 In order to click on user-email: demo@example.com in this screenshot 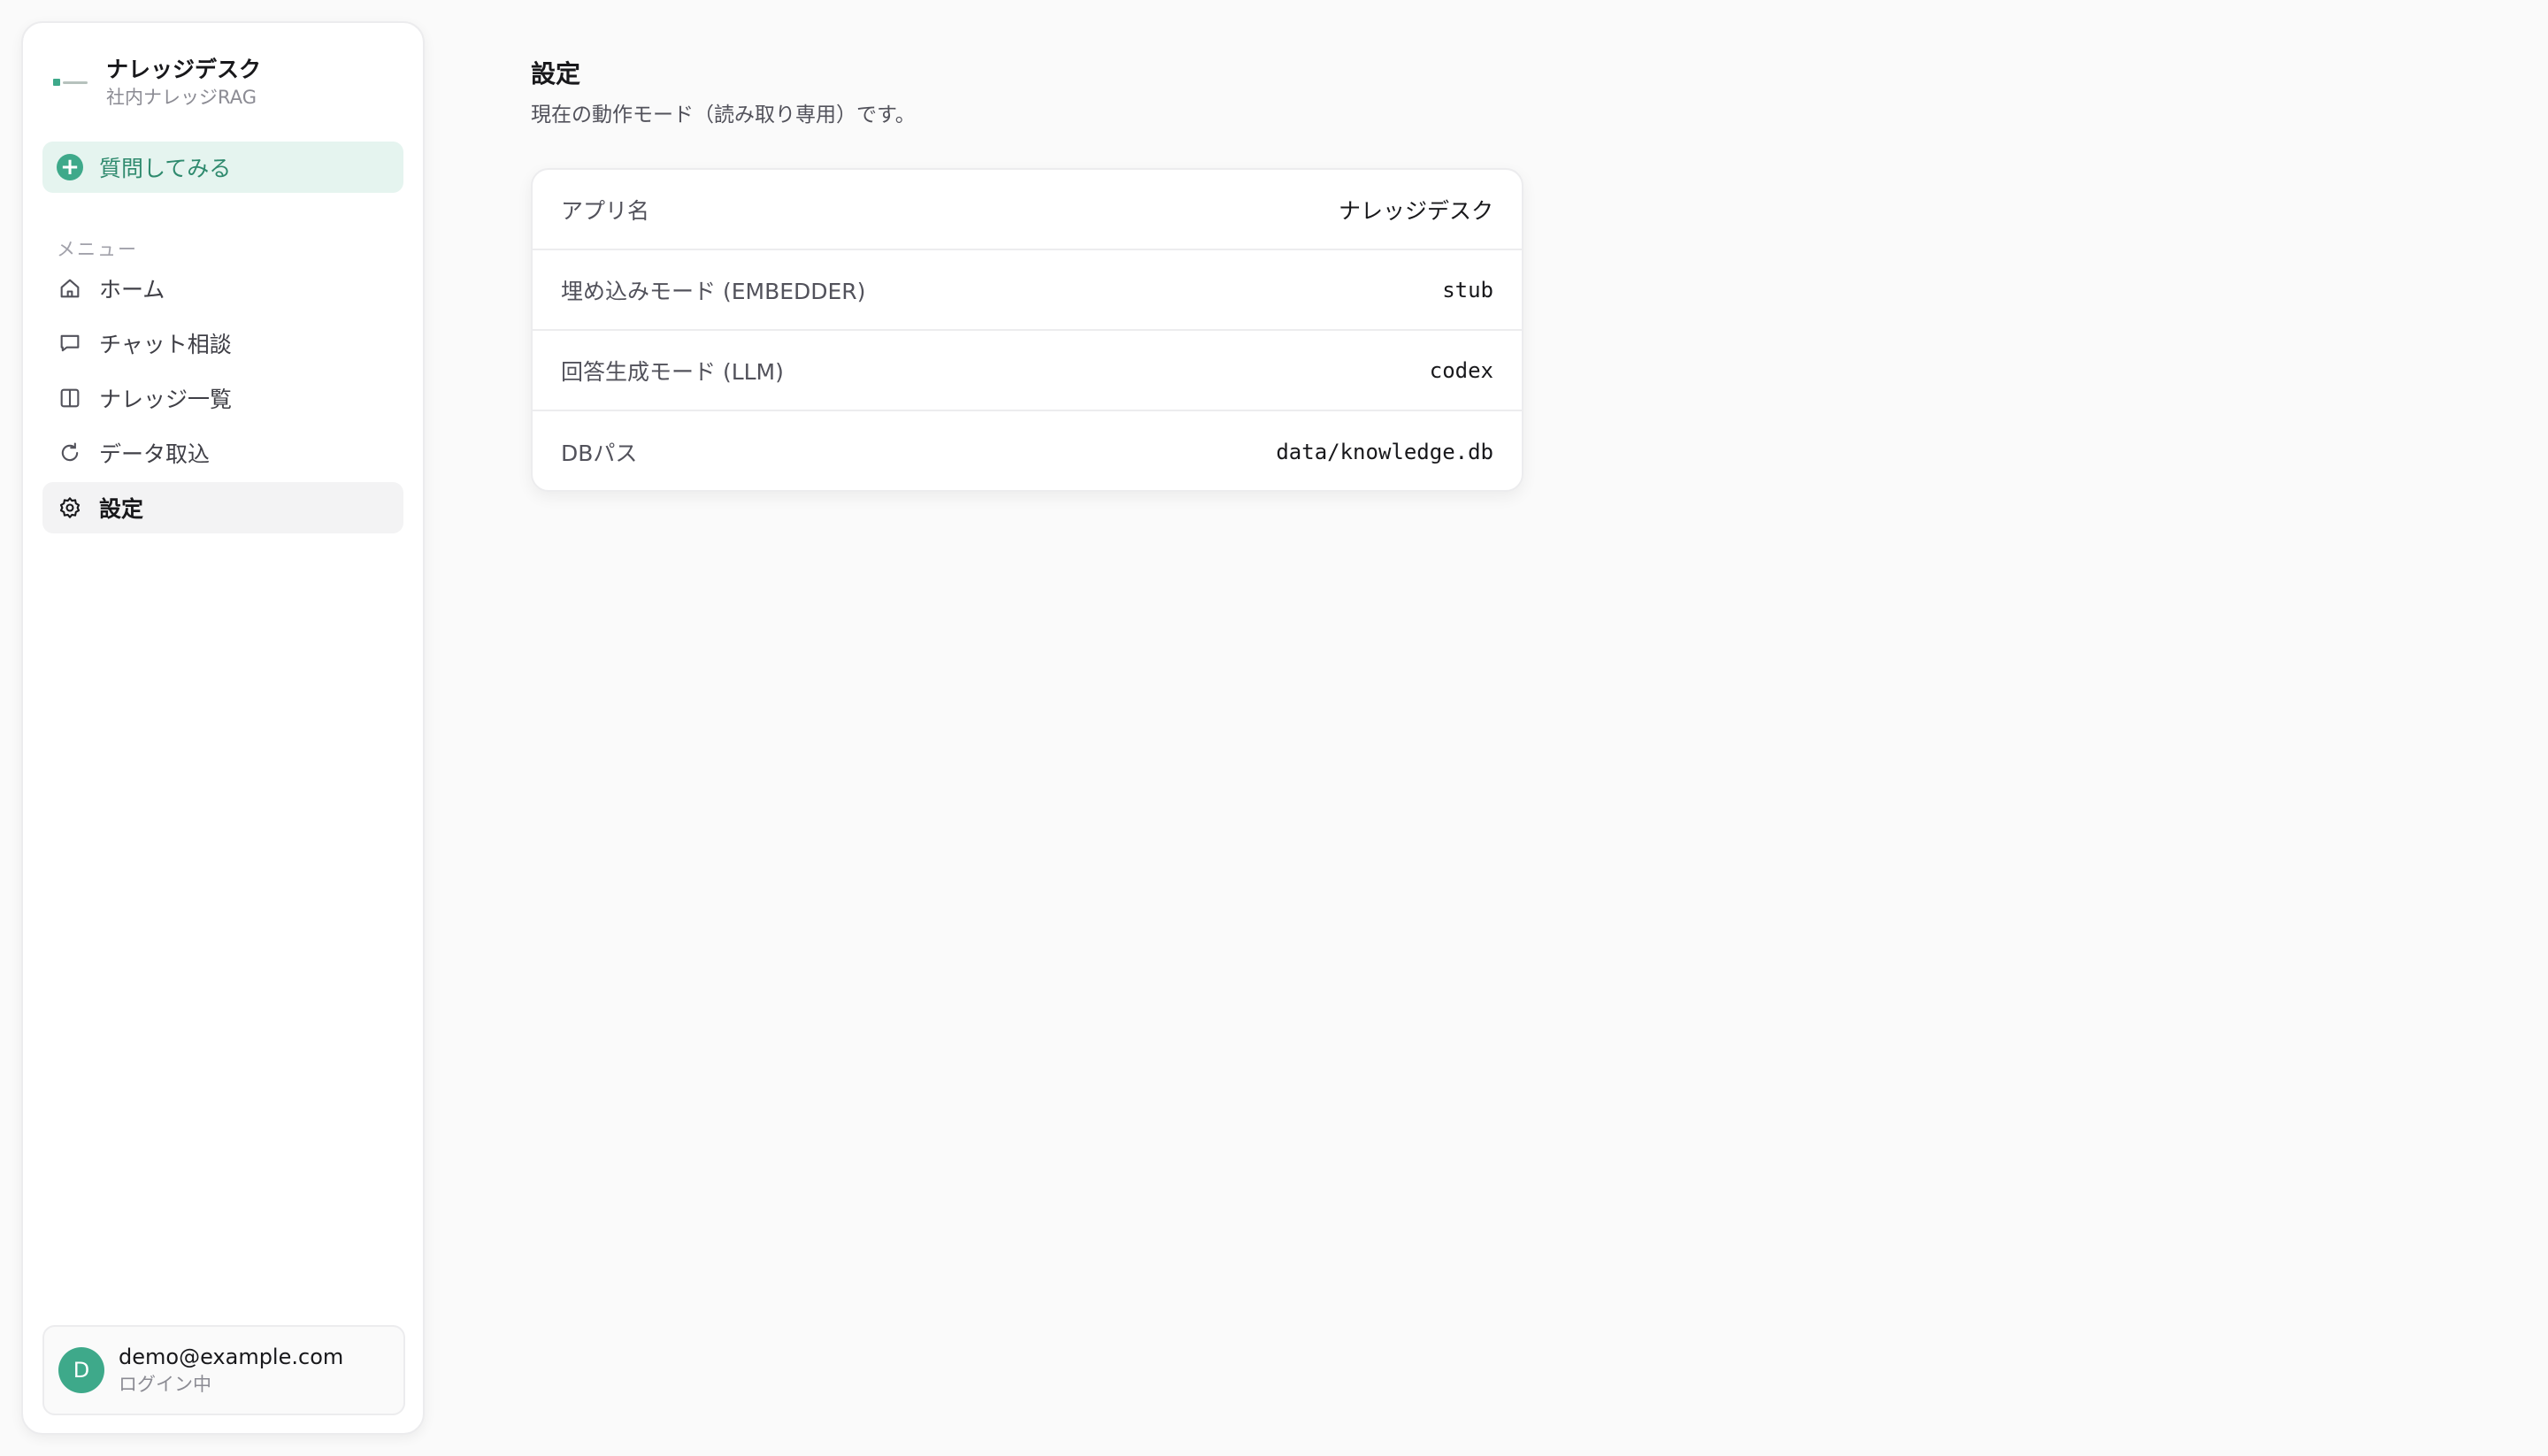, I will do `click(232, 1357)`.